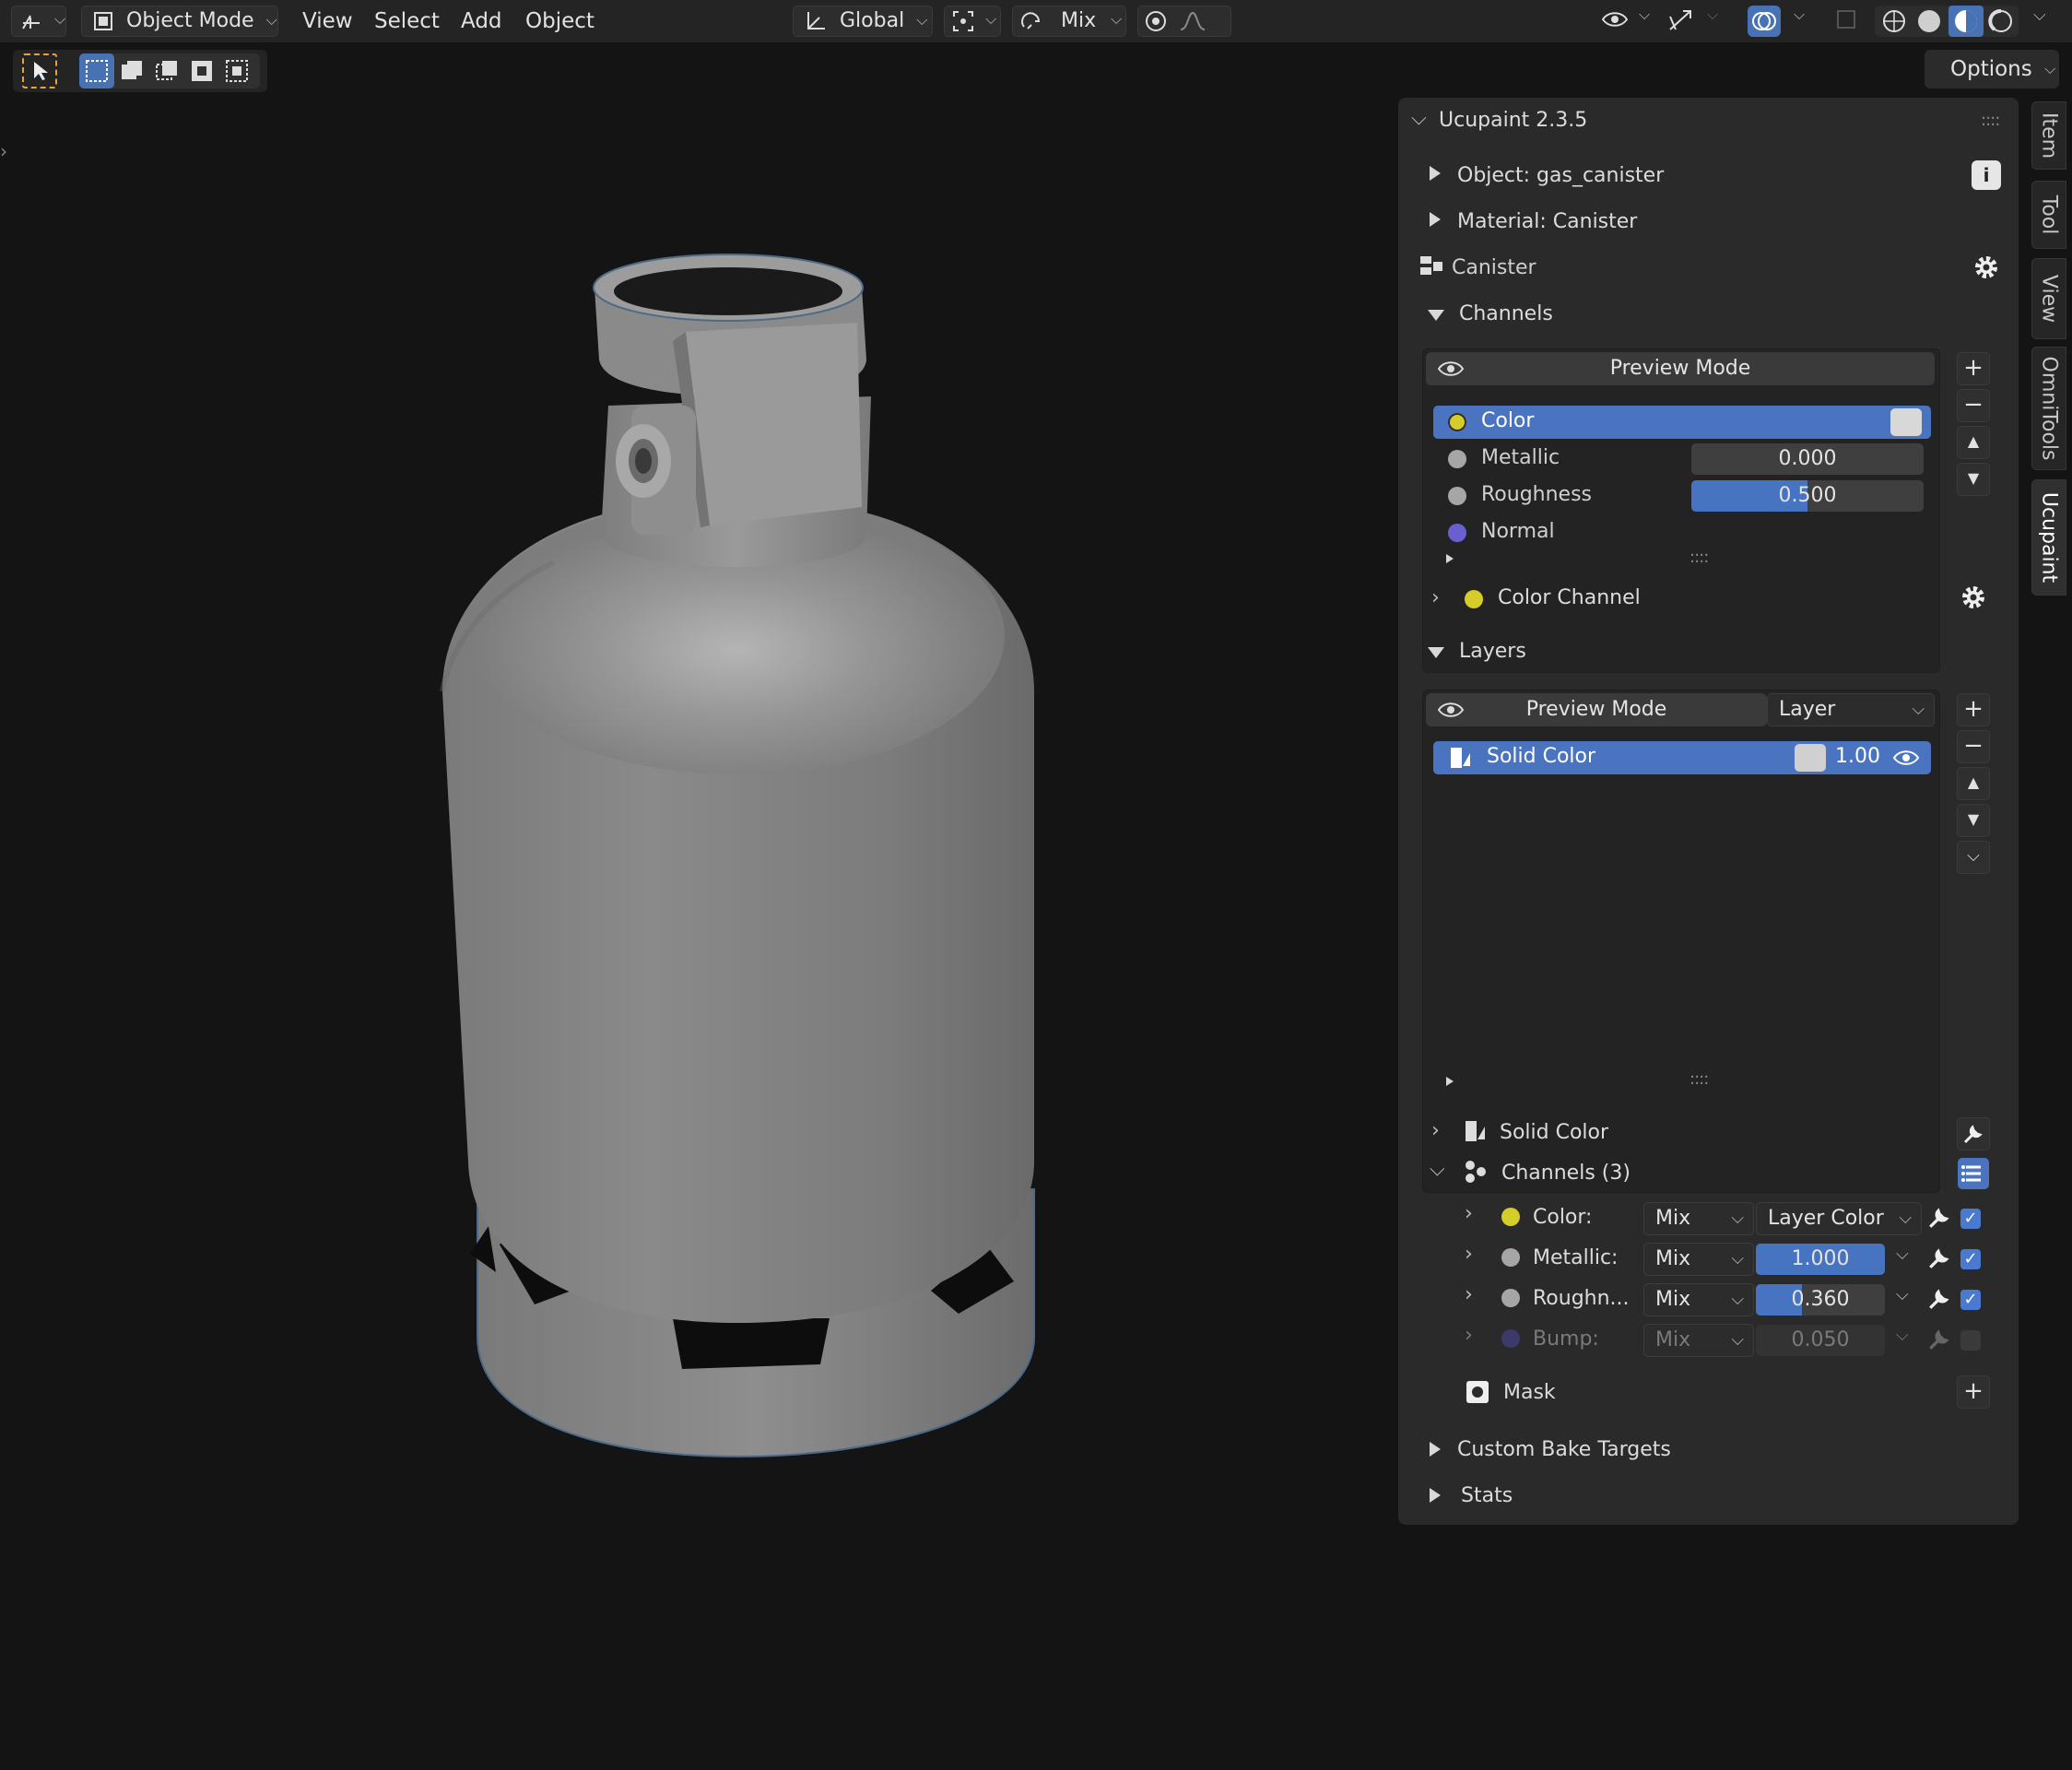 This screenshot has height=1770, width=2072. Describe the element at coordinates (1506, 313) in the screenshot. I see `channels-header: Channels` at that location.